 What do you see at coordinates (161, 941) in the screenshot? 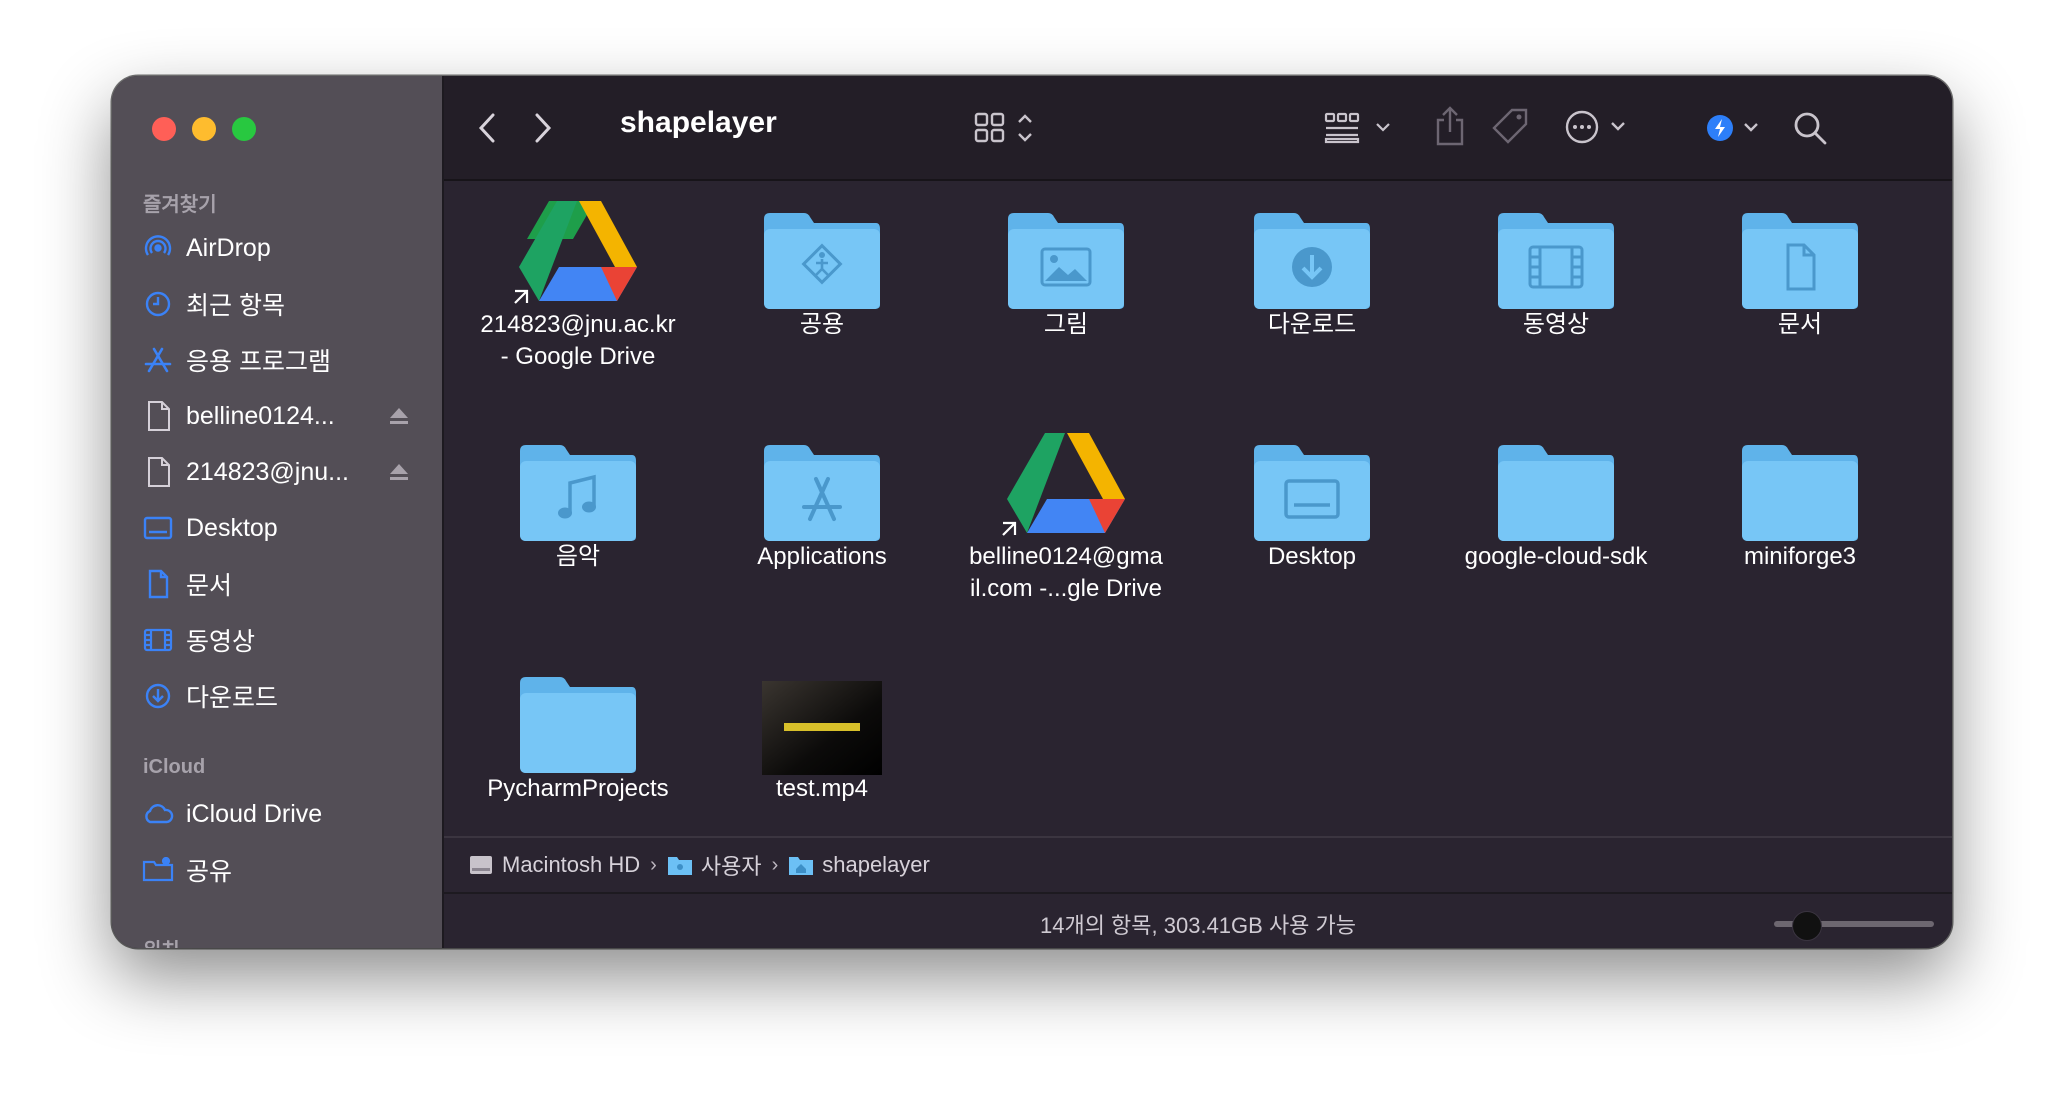
I see `locations-header: 위치` at bounding box center [161, 941].